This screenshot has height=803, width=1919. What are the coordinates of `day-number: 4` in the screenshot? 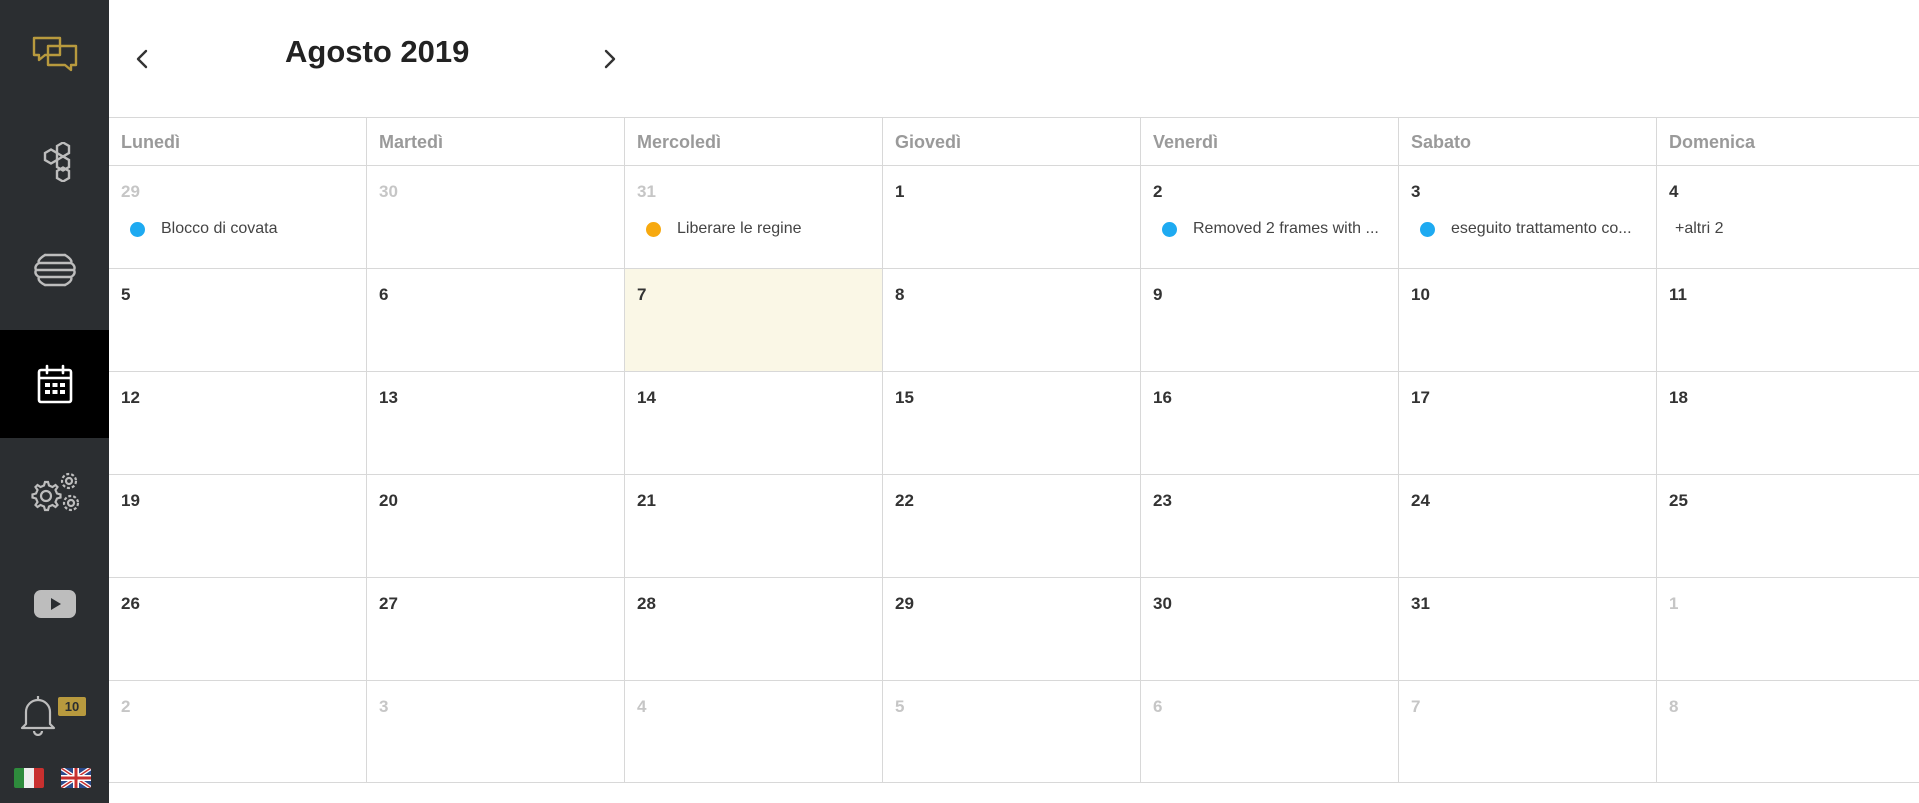 It's located at (642, 706).